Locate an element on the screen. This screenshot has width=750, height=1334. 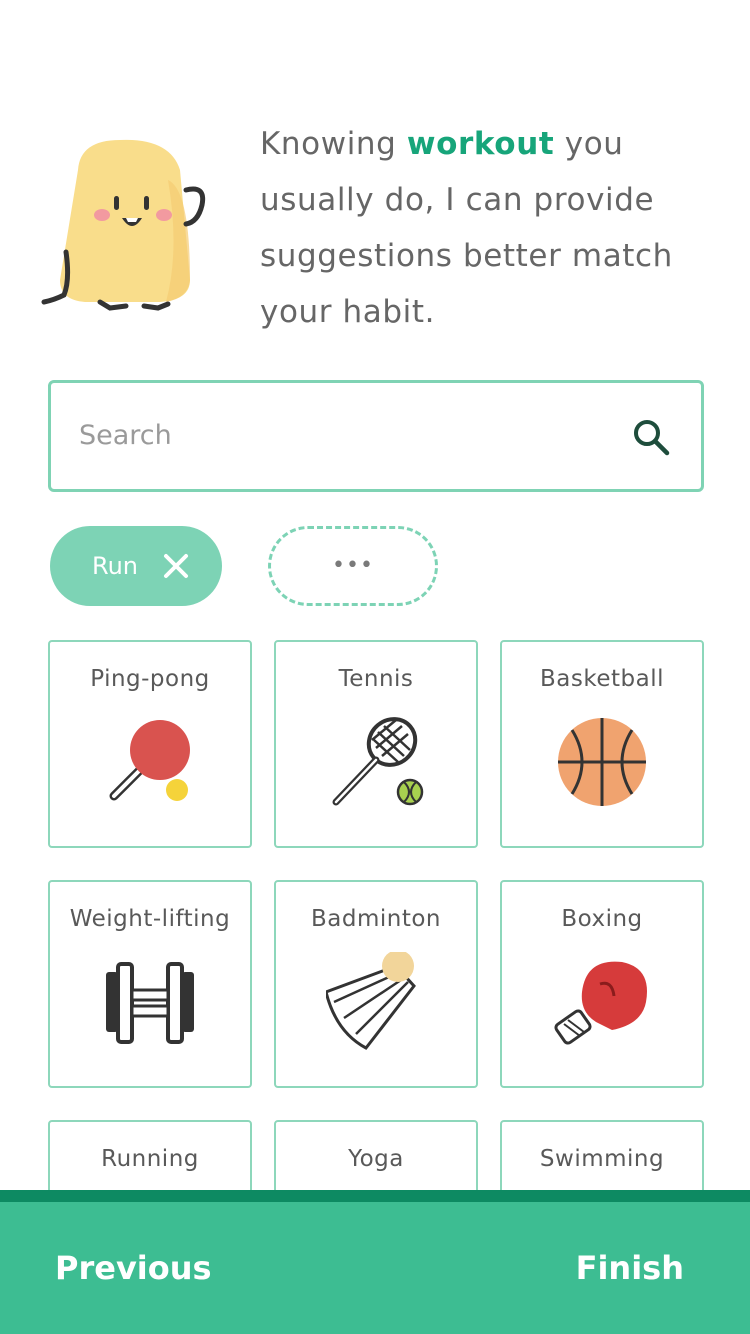
intro-highlight: workout is located at coordinates (480, 144).